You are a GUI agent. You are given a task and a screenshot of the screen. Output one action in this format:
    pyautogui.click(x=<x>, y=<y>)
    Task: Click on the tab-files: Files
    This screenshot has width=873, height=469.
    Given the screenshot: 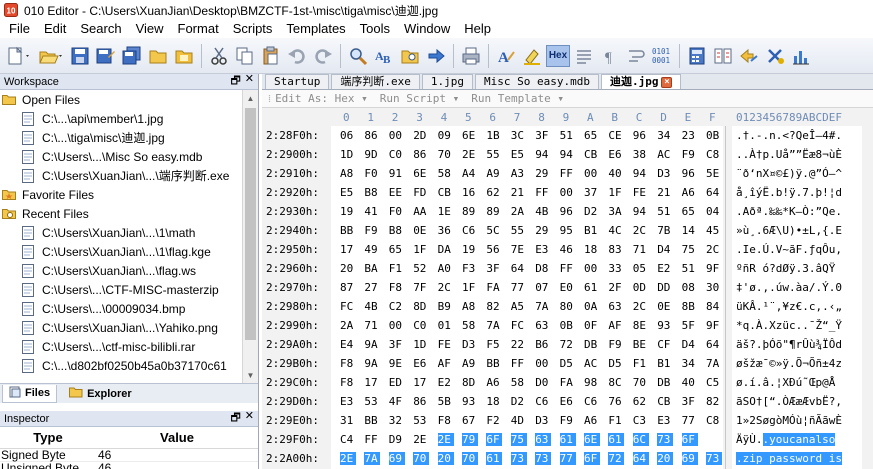 What is the action you would take?
    pyautogui.click(x=30, y=393)
    